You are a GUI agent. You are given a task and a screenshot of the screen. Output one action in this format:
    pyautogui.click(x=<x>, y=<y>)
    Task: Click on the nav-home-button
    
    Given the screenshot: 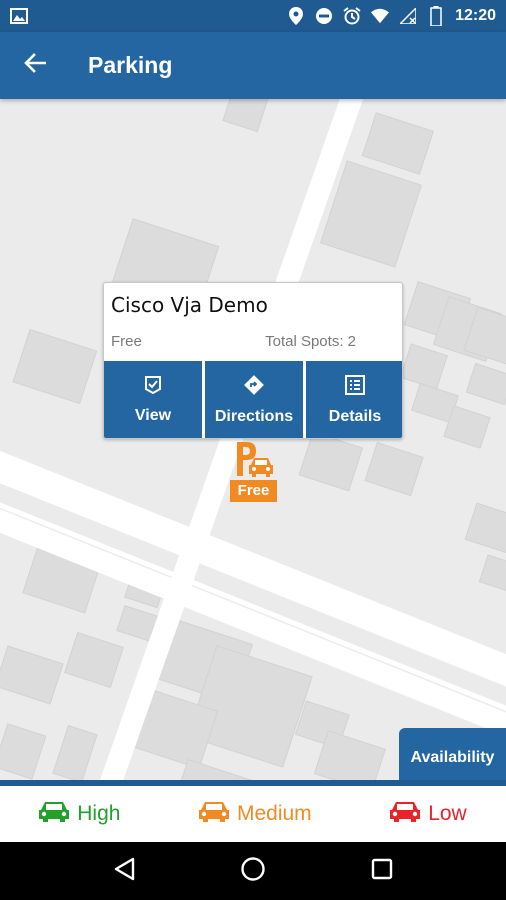 What is the action you would take?
    pyautogui.click(x=253, y=871)
    